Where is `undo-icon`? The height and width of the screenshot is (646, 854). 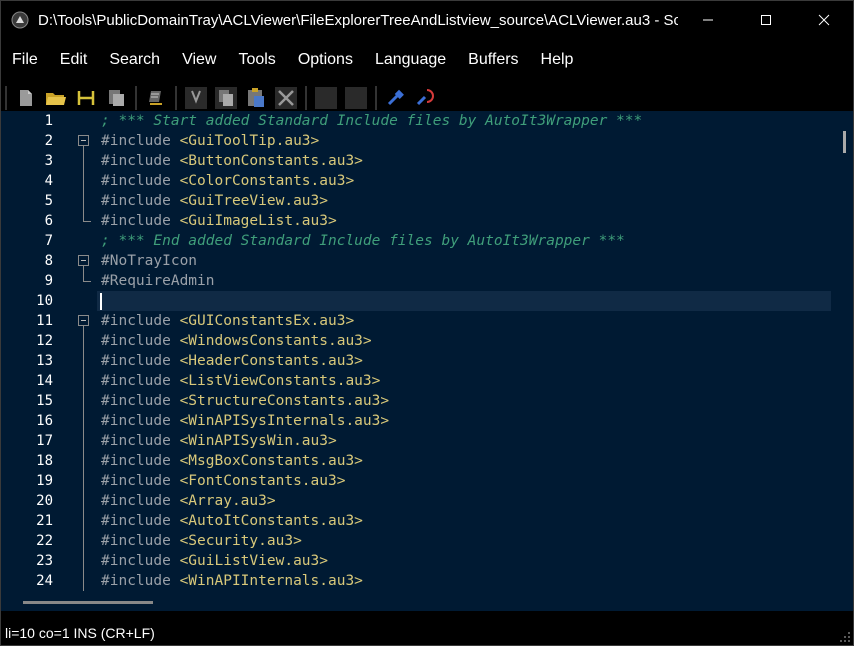
undo-icon is located at coordinates (326, 98).